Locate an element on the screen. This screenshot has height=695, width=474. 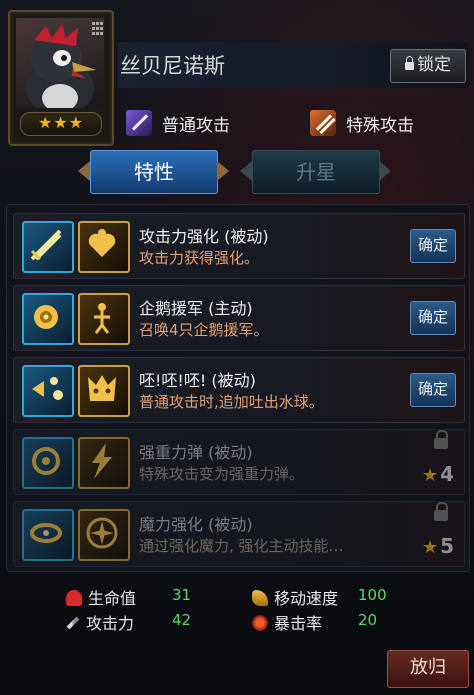
special-attack-label: 特殊攻击 is located at coordinates (380, 125).